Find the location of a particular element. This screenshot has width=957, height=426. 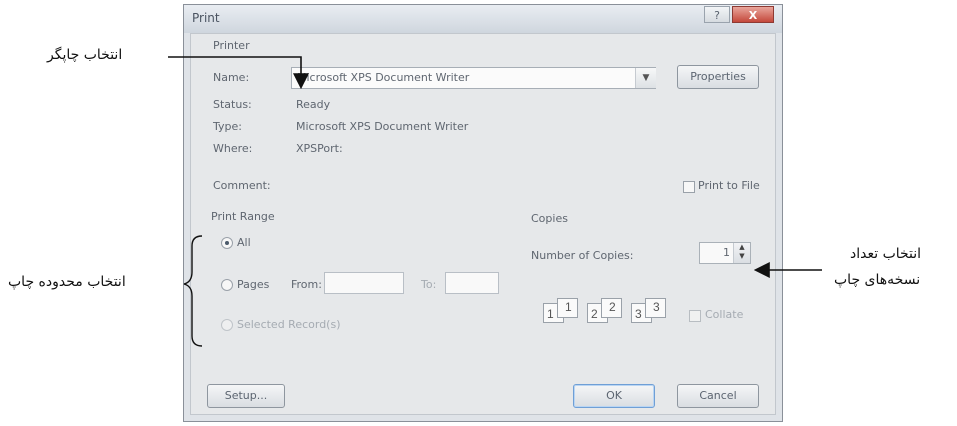

annotation-arrow-printer is located at coordinates (238, 73).